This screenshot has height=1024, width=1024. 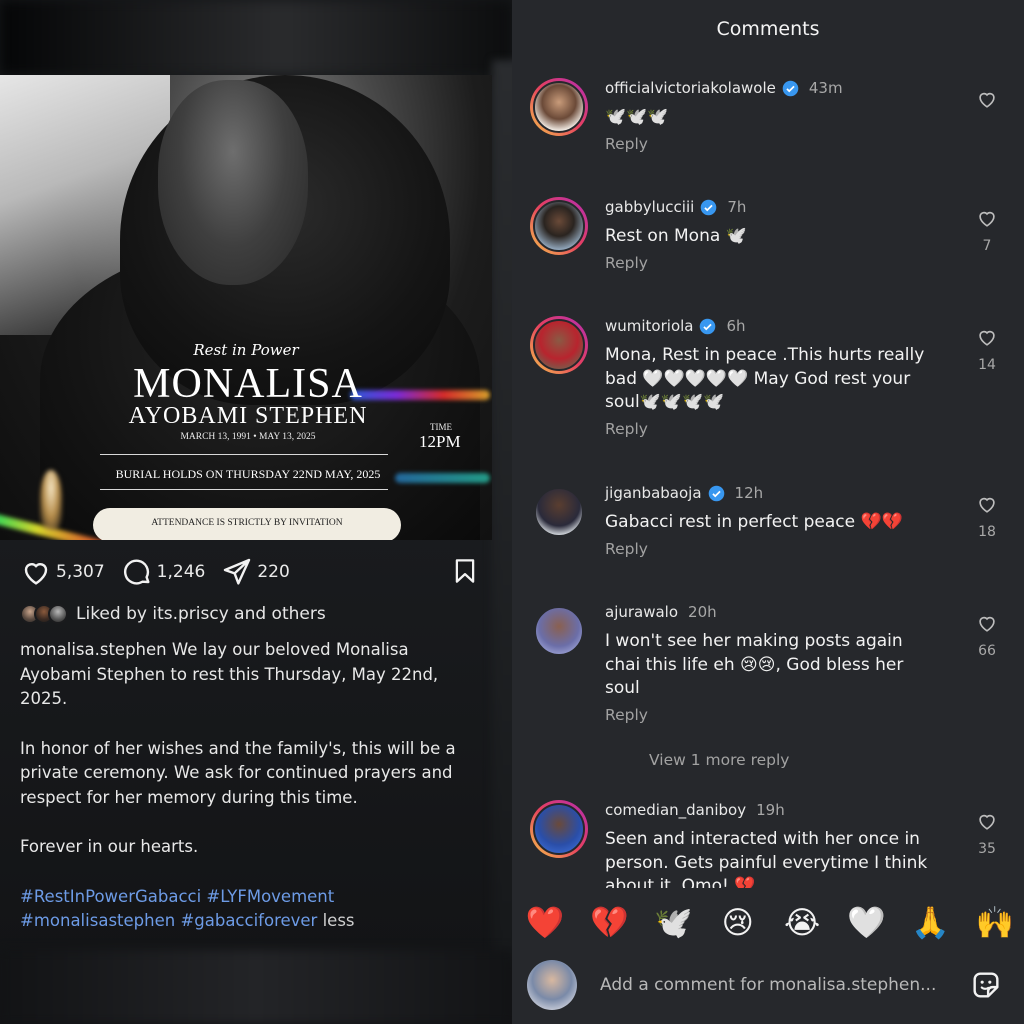 I want to click on poster-burial-info: BURIAL HOLDS ON THURSDAY 22ND MAY, 2025, so click(x=248, y=474).